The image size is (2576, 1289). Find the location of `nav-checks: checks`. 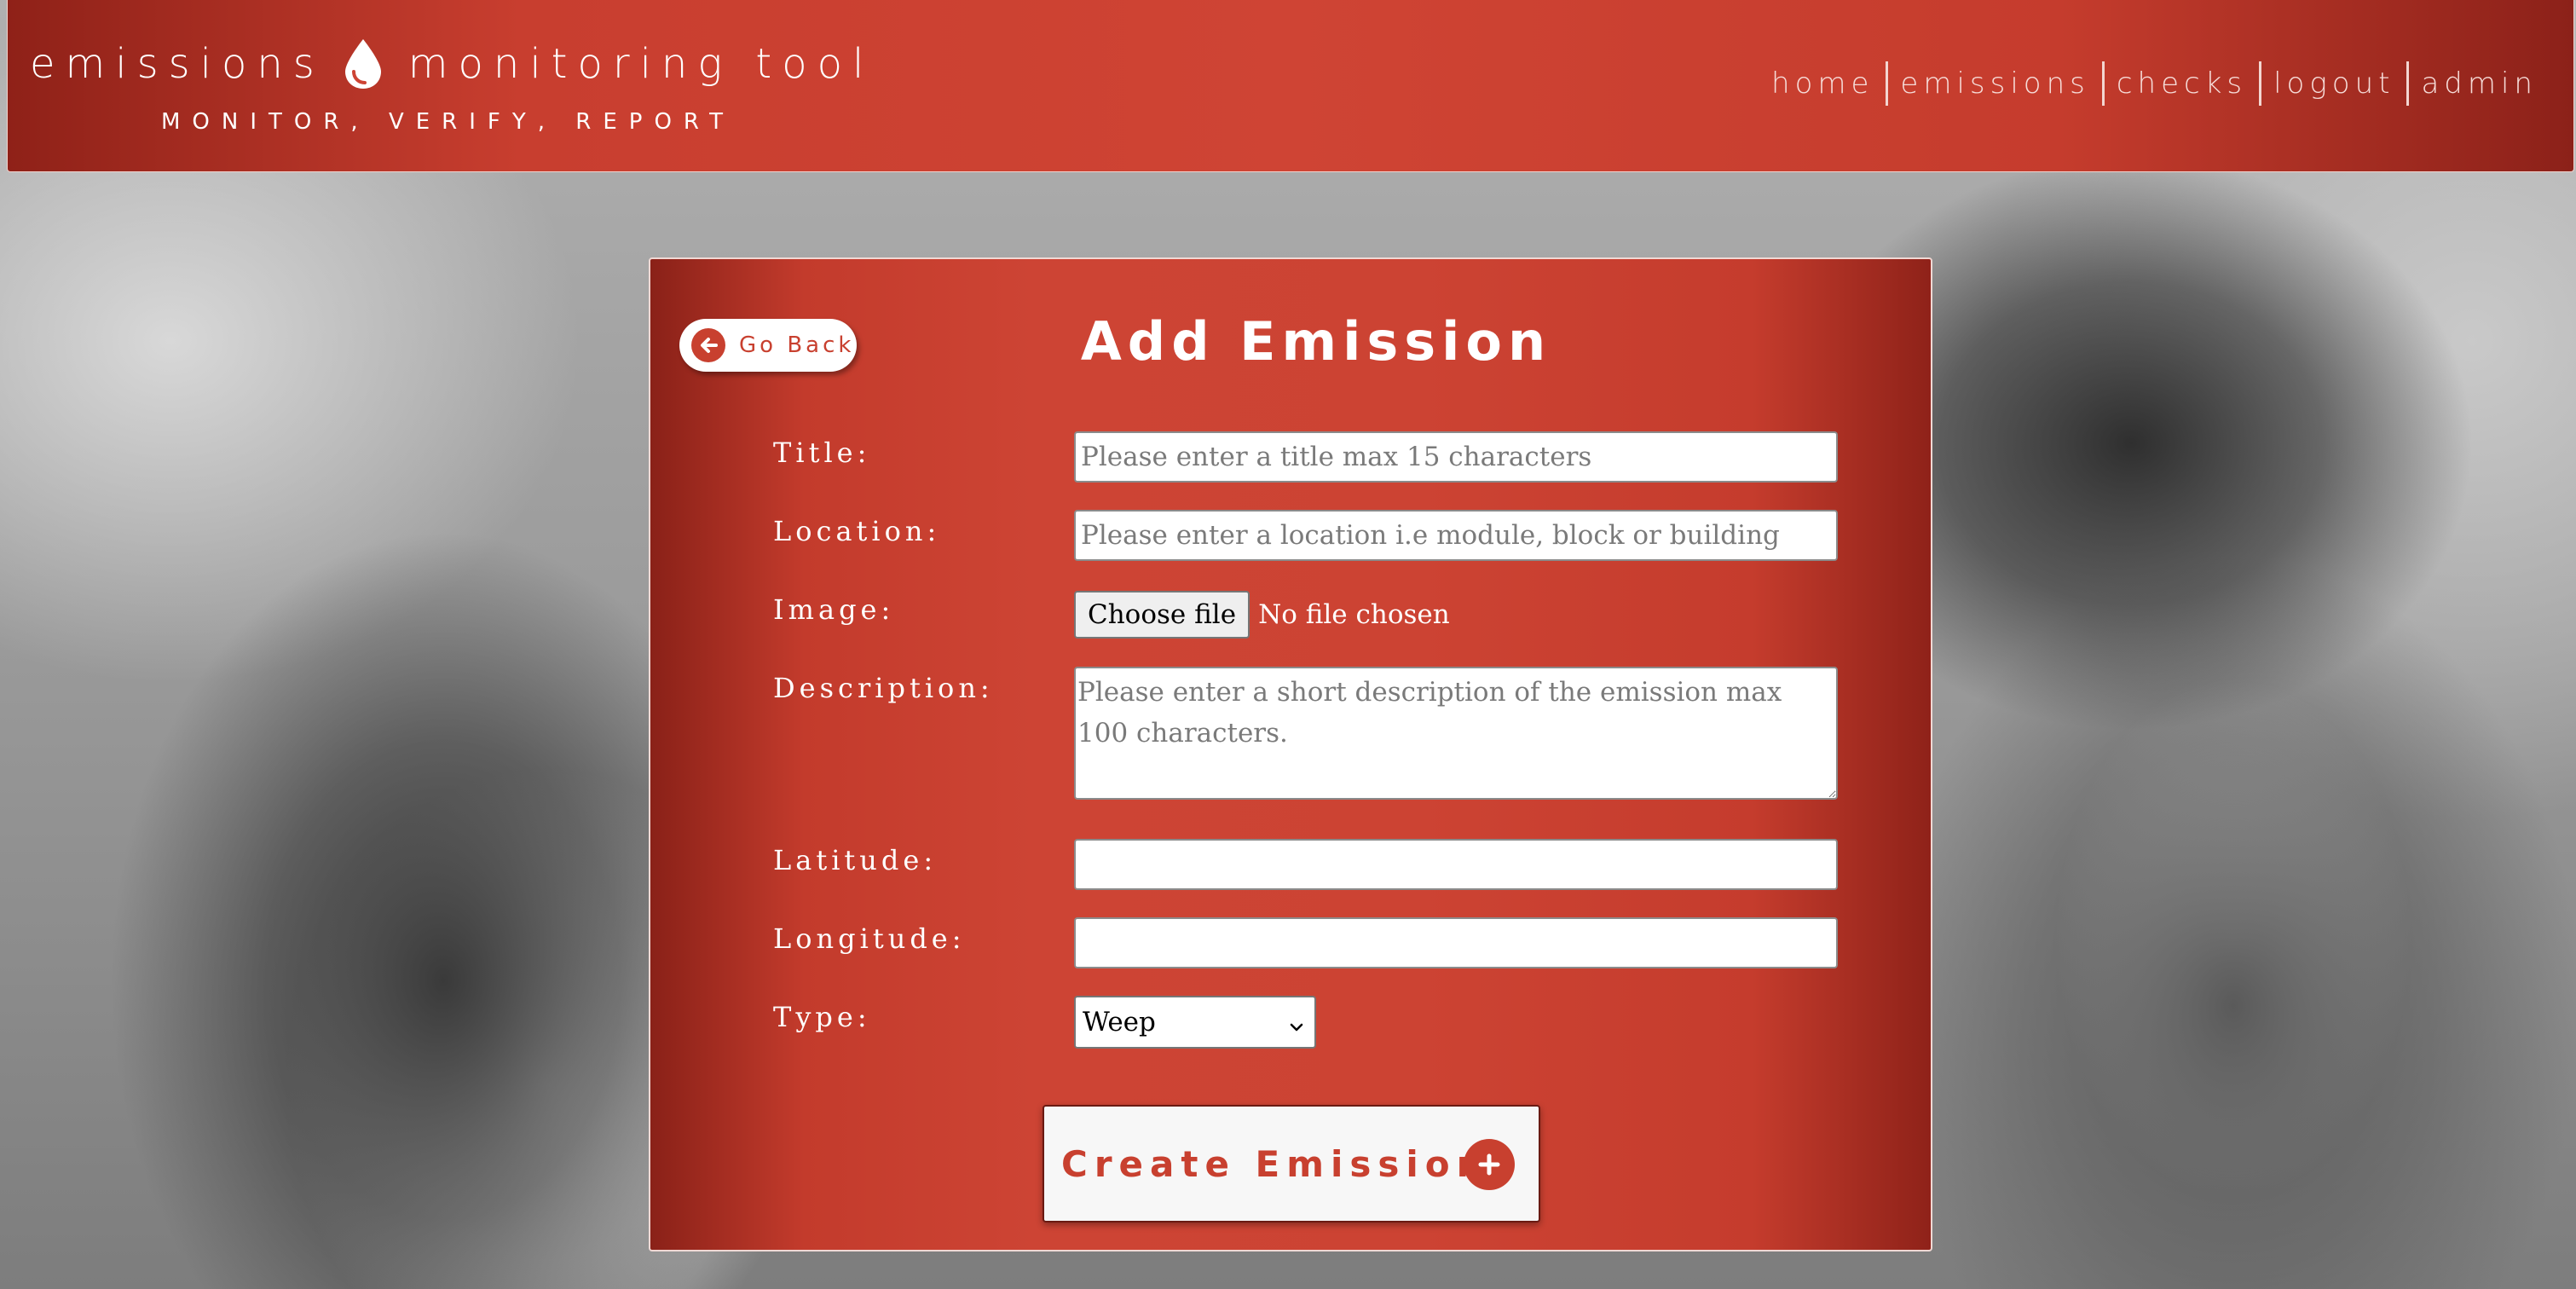

nav-checks: checks is located at coordinates (2182, 84).